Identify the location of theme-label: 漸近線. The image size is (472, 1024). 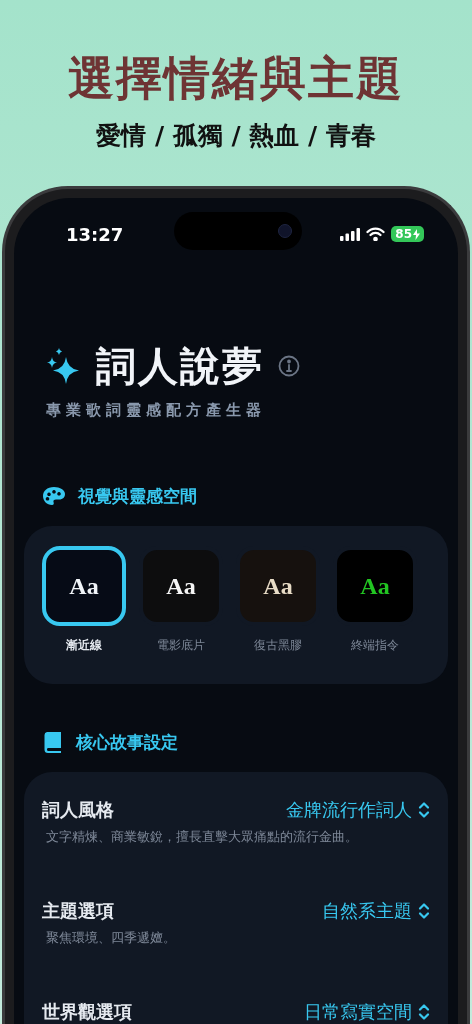
(84, 645).